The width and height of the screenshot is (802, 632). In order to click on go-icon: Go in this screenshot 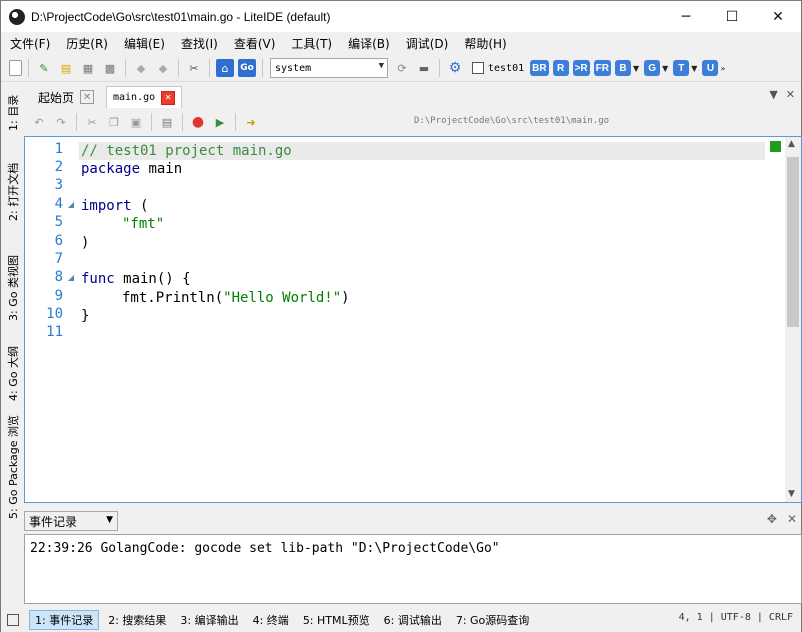, I will do `click(247, 68)`.